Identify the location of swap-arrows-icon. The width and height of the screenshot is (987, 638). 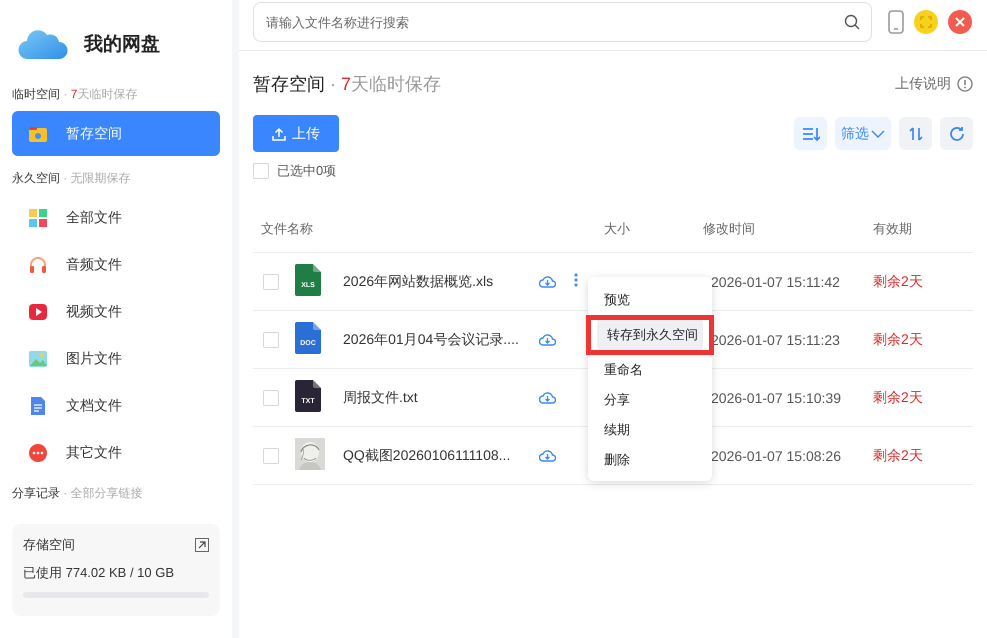
(916, 134).